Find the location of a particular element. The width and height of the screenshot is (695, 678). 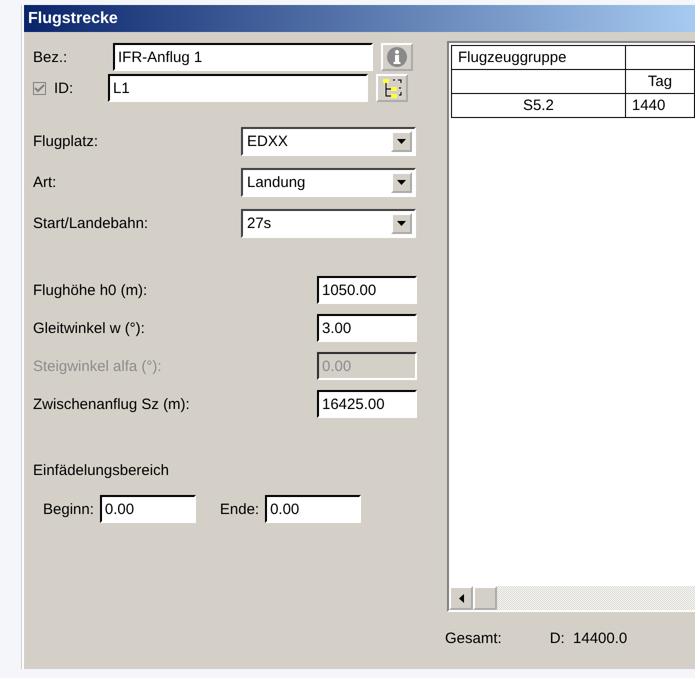

tree-button is located at coordinates (392, 88).